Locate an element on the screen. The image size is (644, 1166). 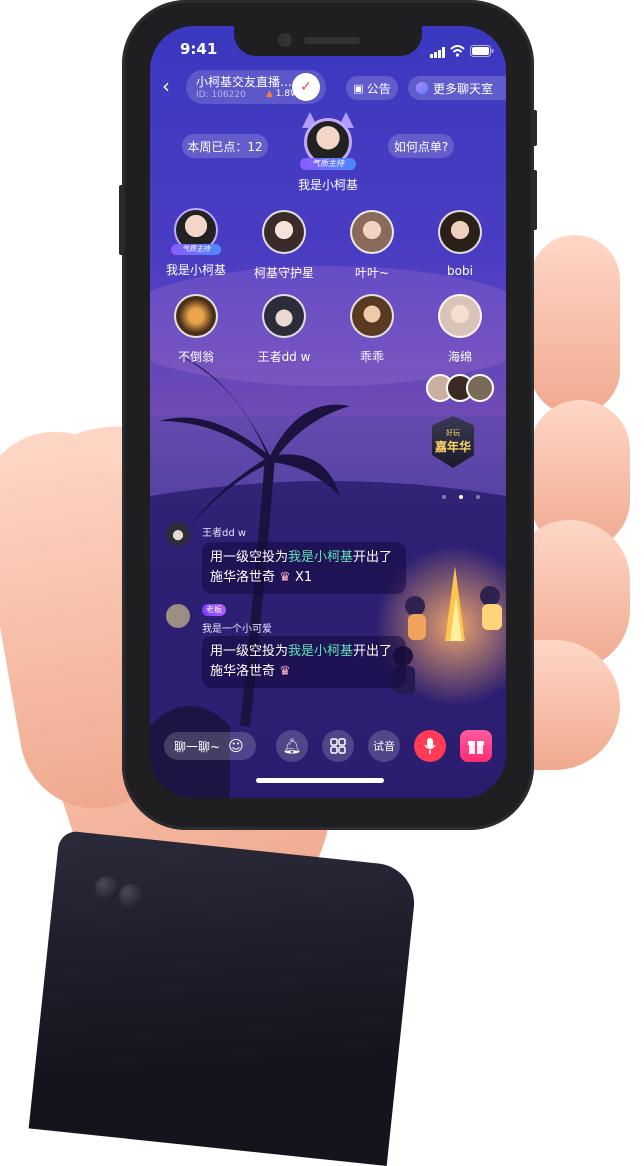
microphone-button is located at coordinates (430, 746).